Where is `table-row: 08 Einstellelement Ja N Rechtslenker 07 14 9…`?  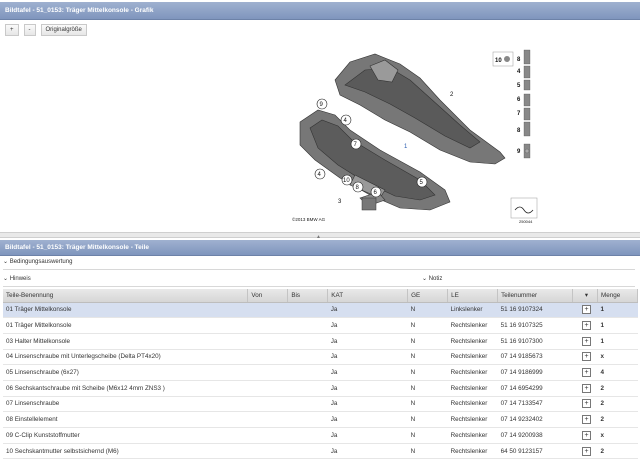
table-row: 08 Einstellelement Ja N Rechtslenker 07 14 9… is located at coordinates (320, 419).